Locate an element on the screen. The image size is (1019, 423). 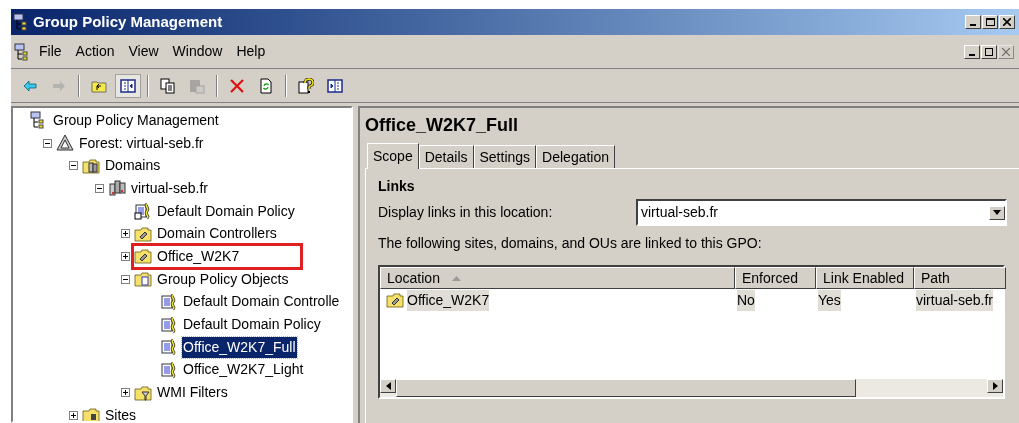
horizontal-scrollbar is located at coordinates (691, 388).